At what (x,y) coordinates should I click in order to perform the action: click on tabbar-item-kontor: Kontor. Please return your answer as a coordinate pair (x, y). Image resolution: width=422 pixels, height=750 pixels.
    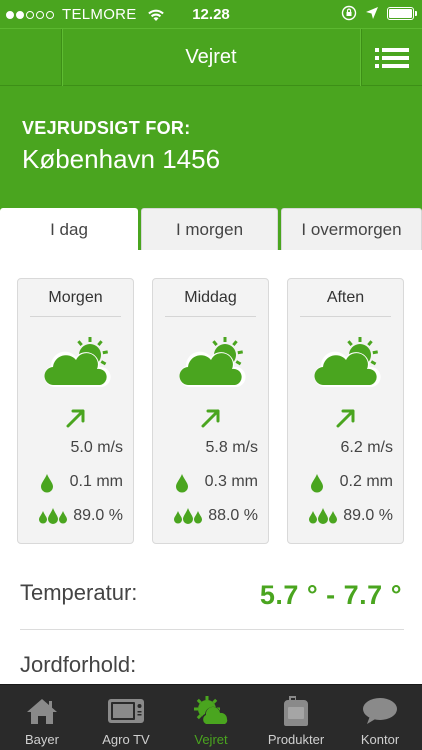
    Looking at the image, I should click on (380, 717).